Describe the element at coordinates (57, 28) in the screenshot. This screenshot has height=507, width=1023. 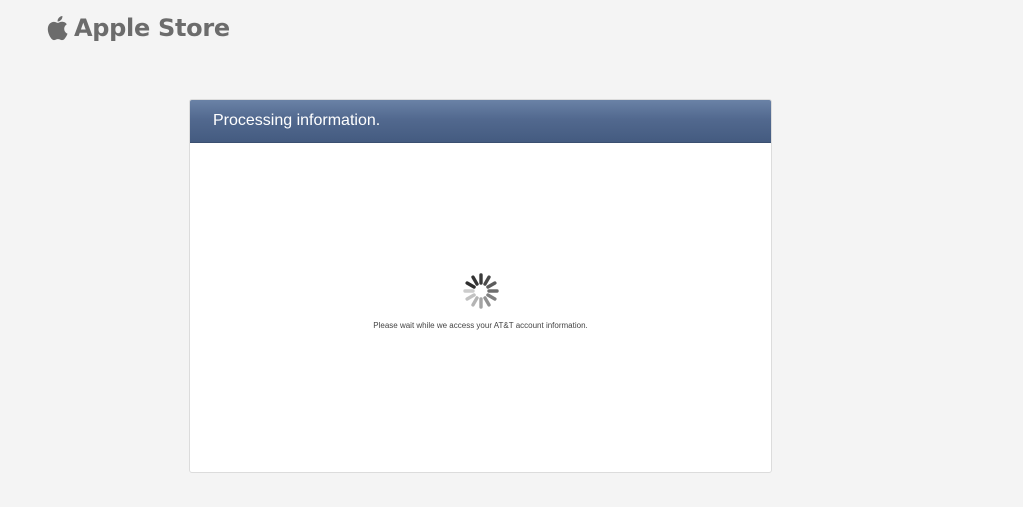
I see `apple-logo-icon` at that location.